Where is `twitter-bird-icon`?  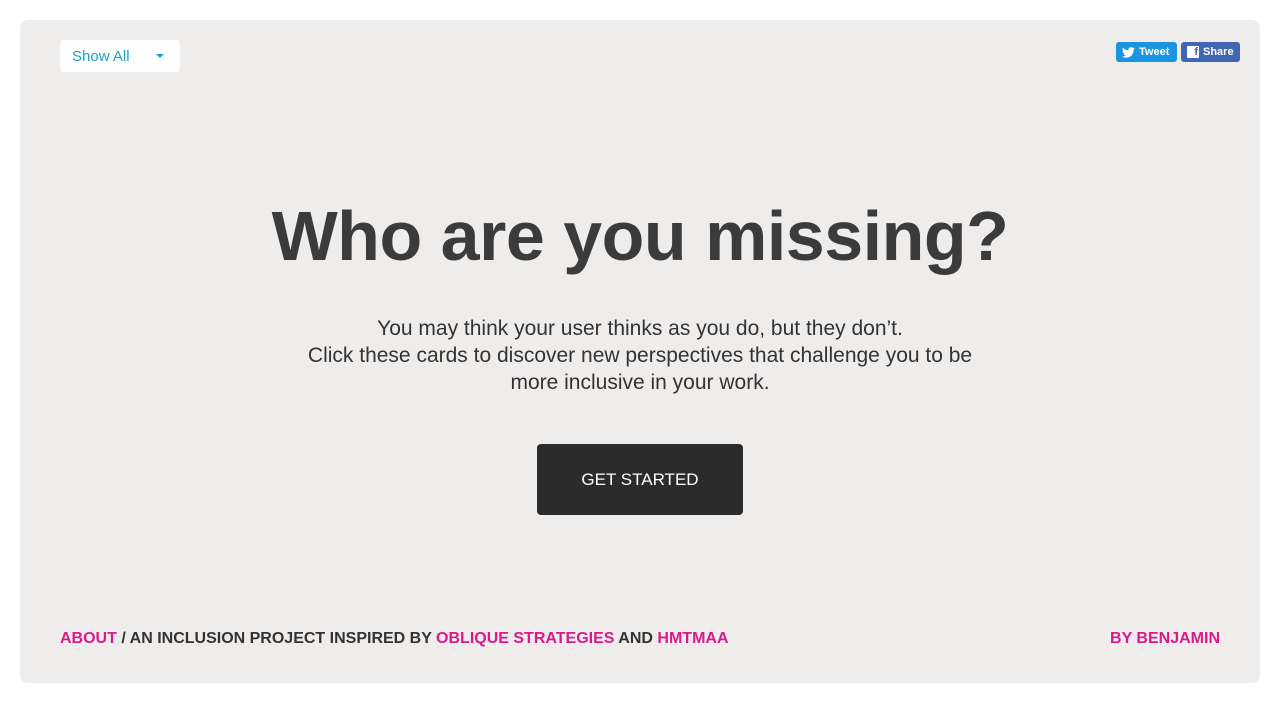
twitter-bird-icon is located at coordinates (1128, 52).